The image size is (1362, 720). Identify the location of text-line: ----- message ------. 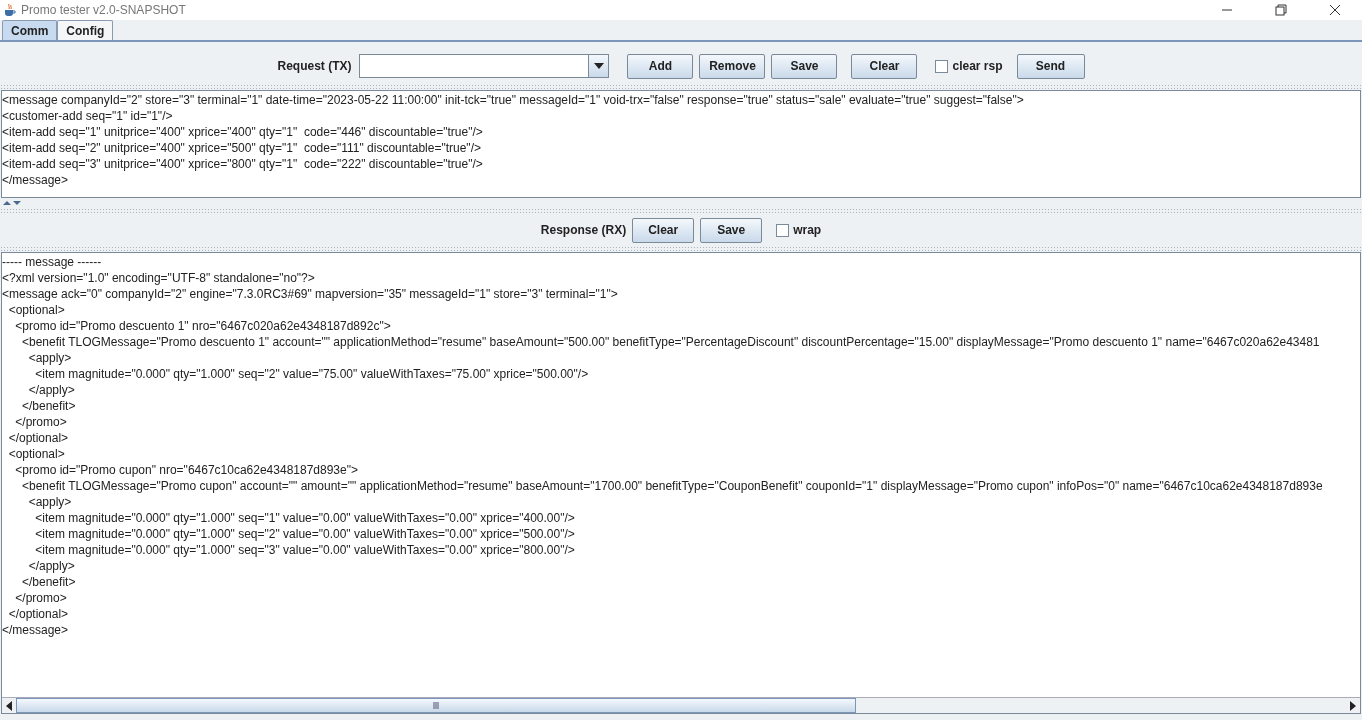
(52, 262).